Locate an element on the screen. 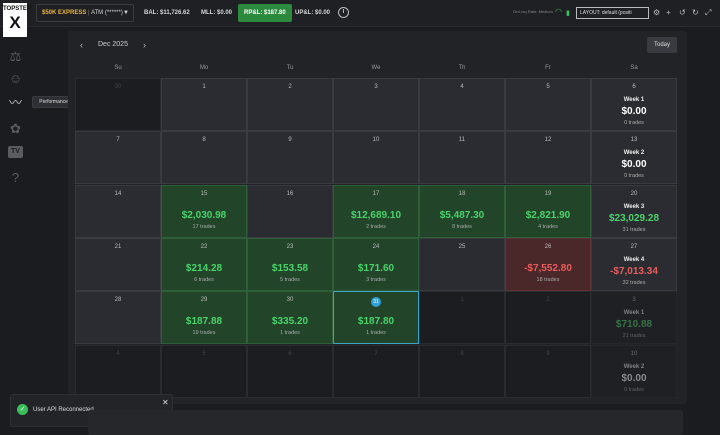 This screenshot has width=720, height=435. day-cell: 30 is located at coordinates (118, 104).